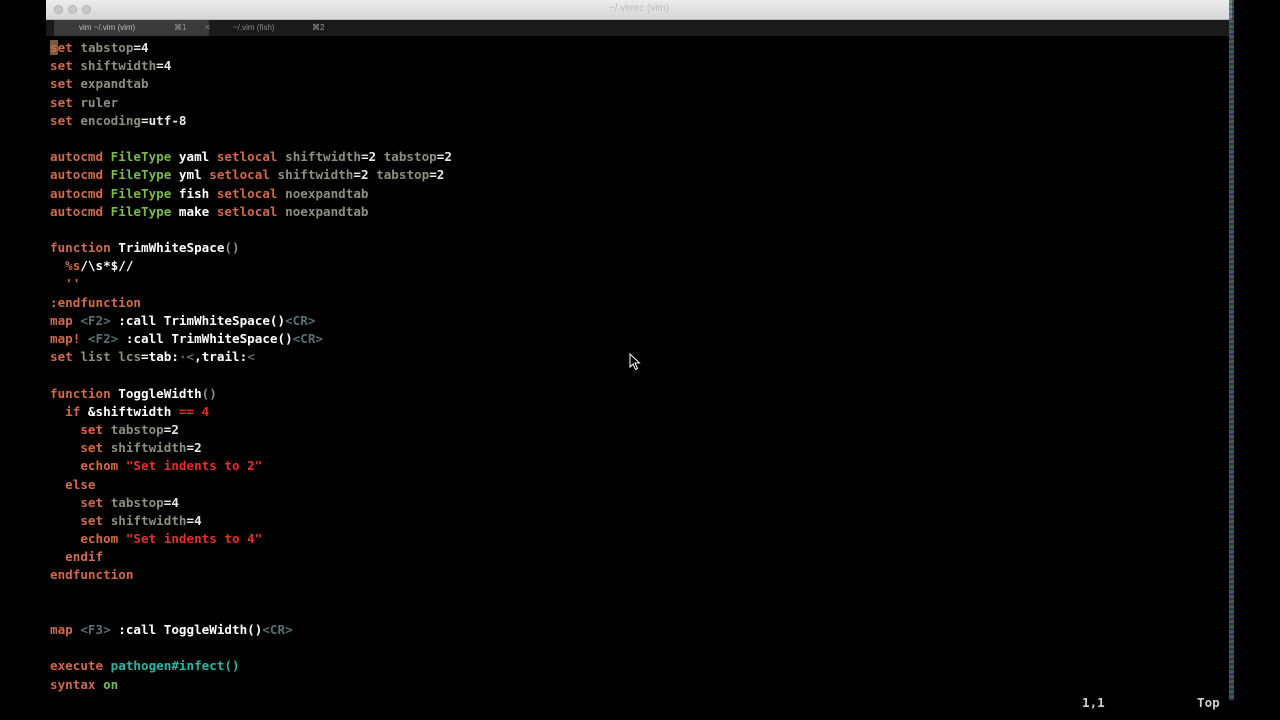 The image size is (1280, 720). I want to click on code-token: endif, so click(84, 557).